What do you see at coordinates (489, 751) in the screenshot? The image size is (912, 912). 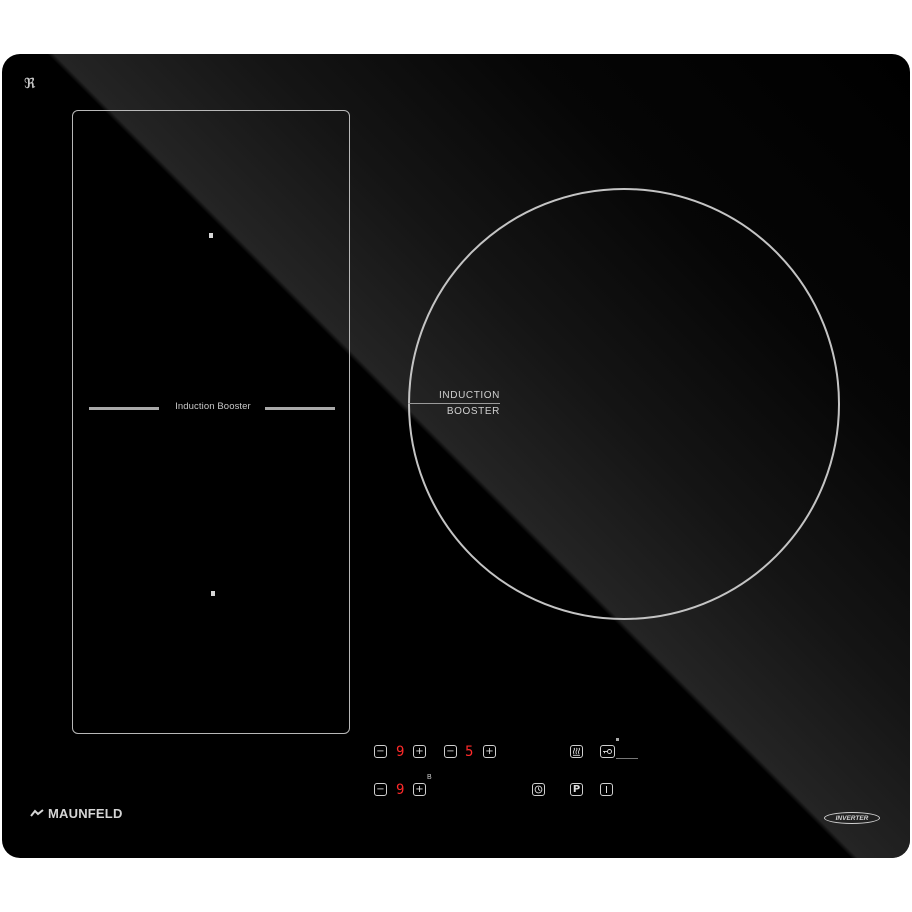 I see `right-zone-plus-button: +` at bounding box center [489, 751].